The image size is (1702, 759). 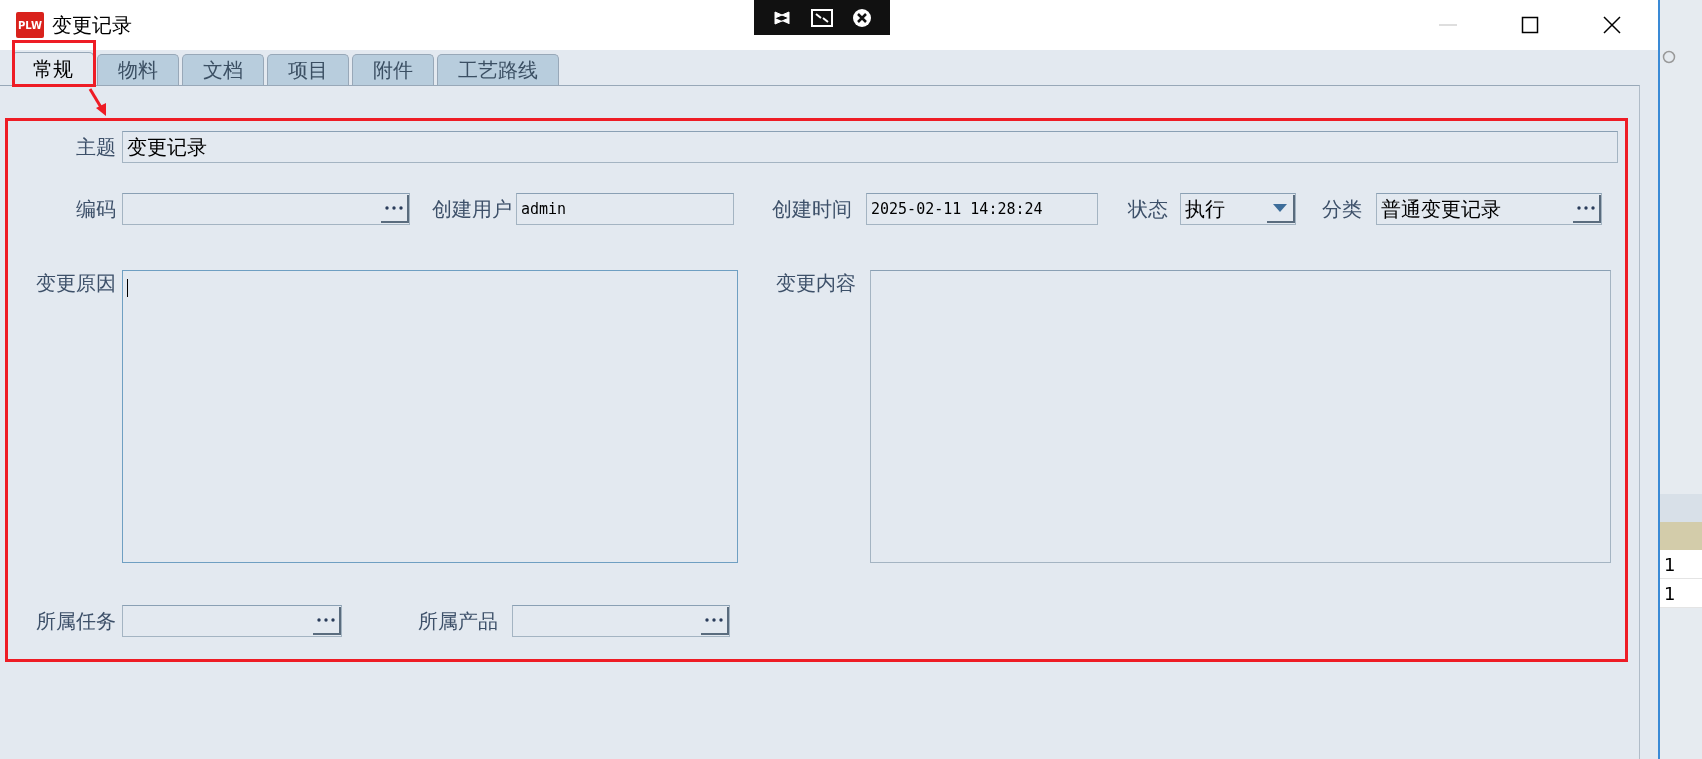 I want to click on tab: 工艺路线, so click(x=498, y=69).